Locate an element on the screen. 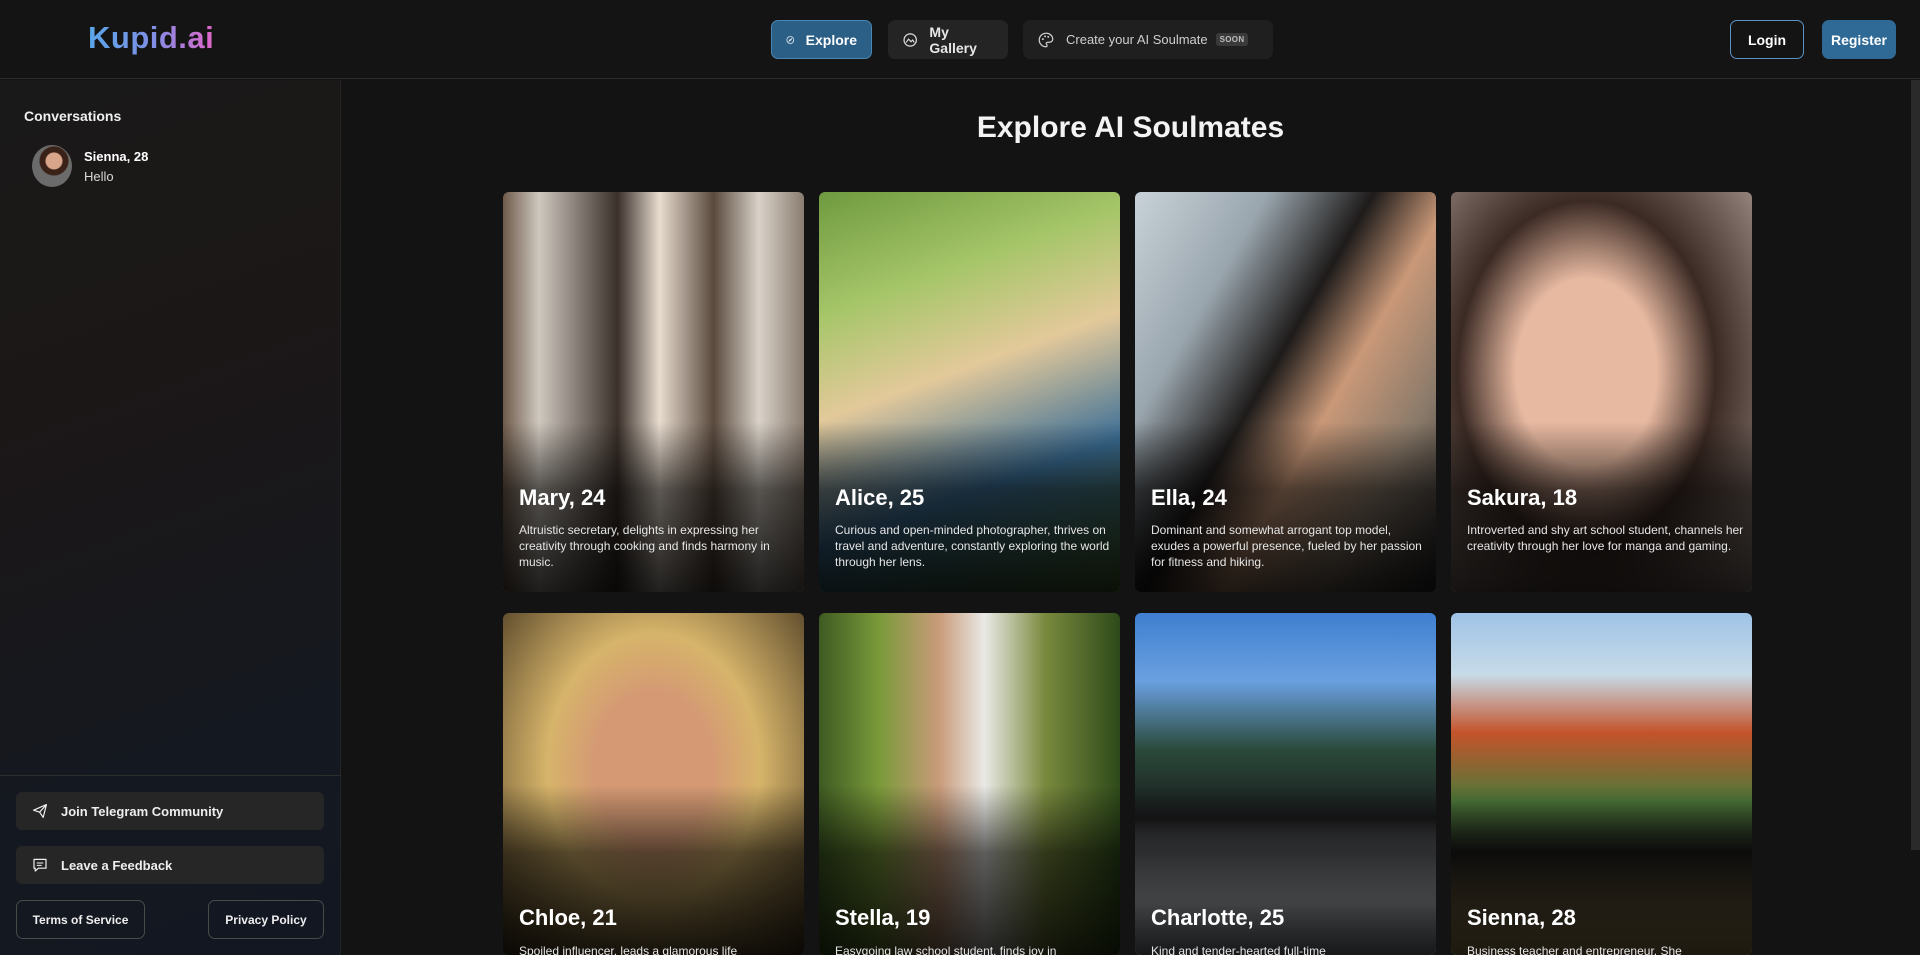 The image size is (1920, 955). soon-badge: SOON is located at coordinates (1232, 39).